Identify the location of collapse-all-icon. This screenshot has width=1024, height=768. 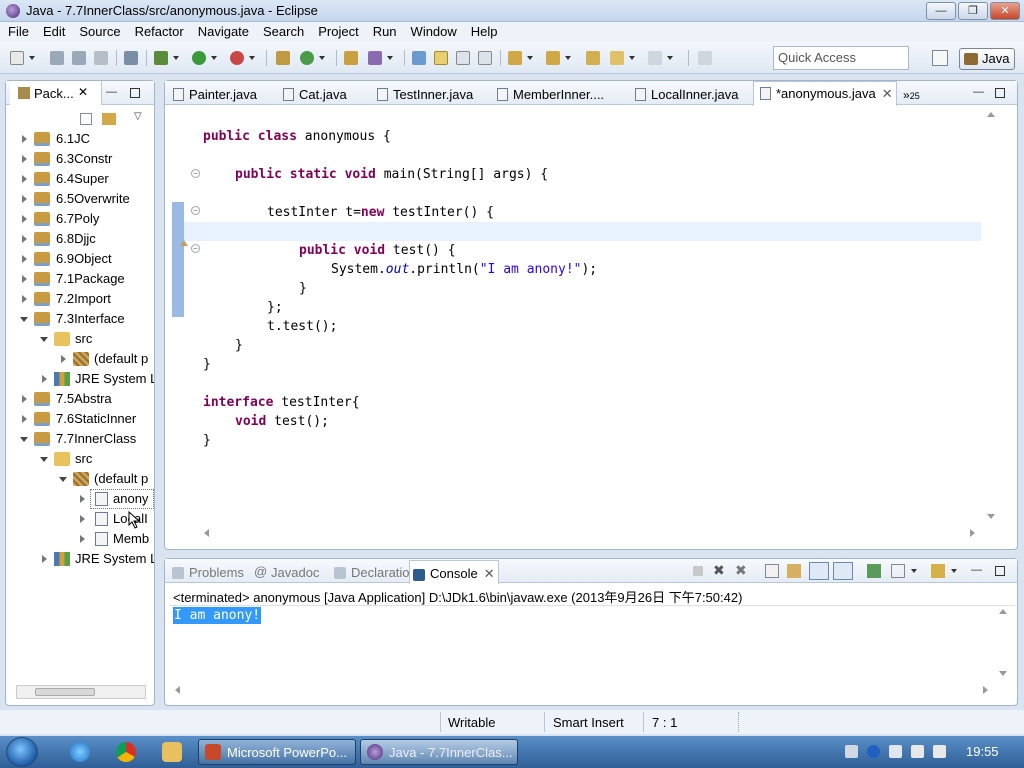
(86, 119).